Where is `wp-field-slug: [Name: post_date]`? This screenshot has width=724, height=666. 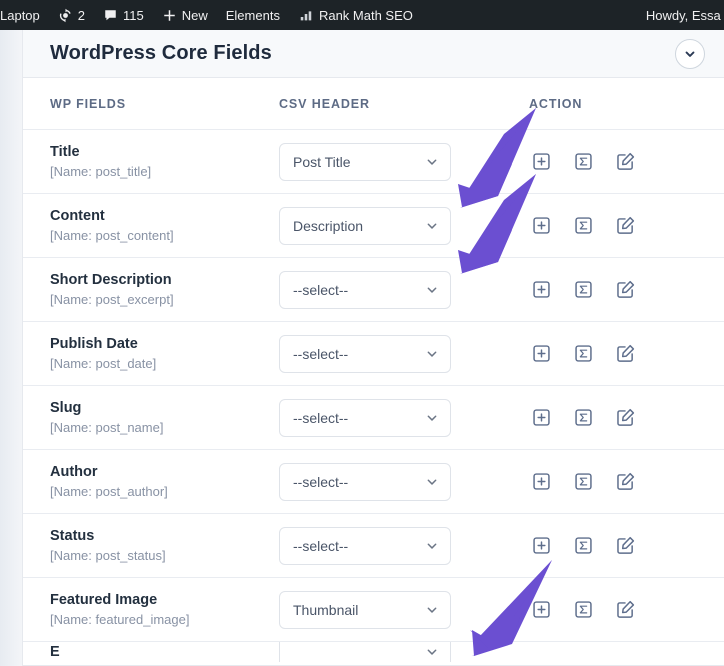
wp-field-slug: [Name: post_date] is located at coordinates (103, 363).